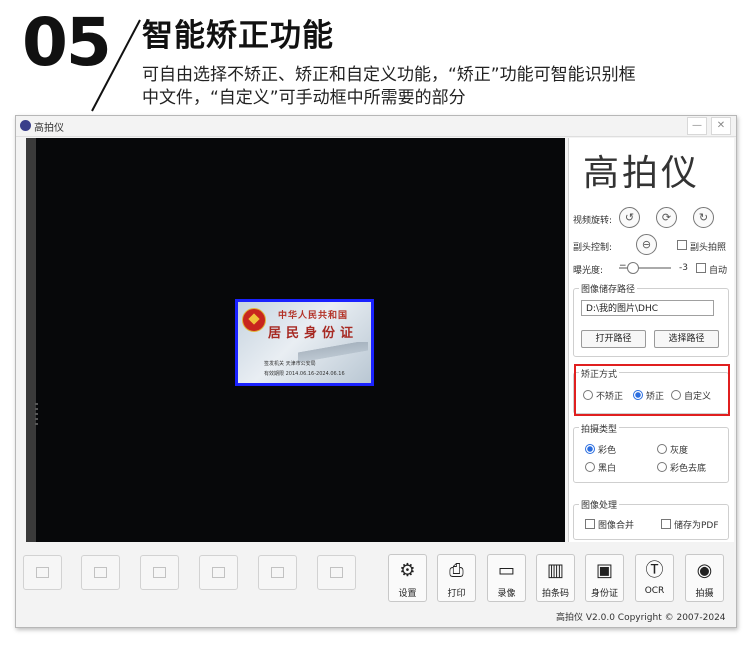 This screenshot has width=750, height=658. What do you see at coordinates (662, 449) in the screenshot?
I see `radio-grayscale` at bounding box center [662, 449].